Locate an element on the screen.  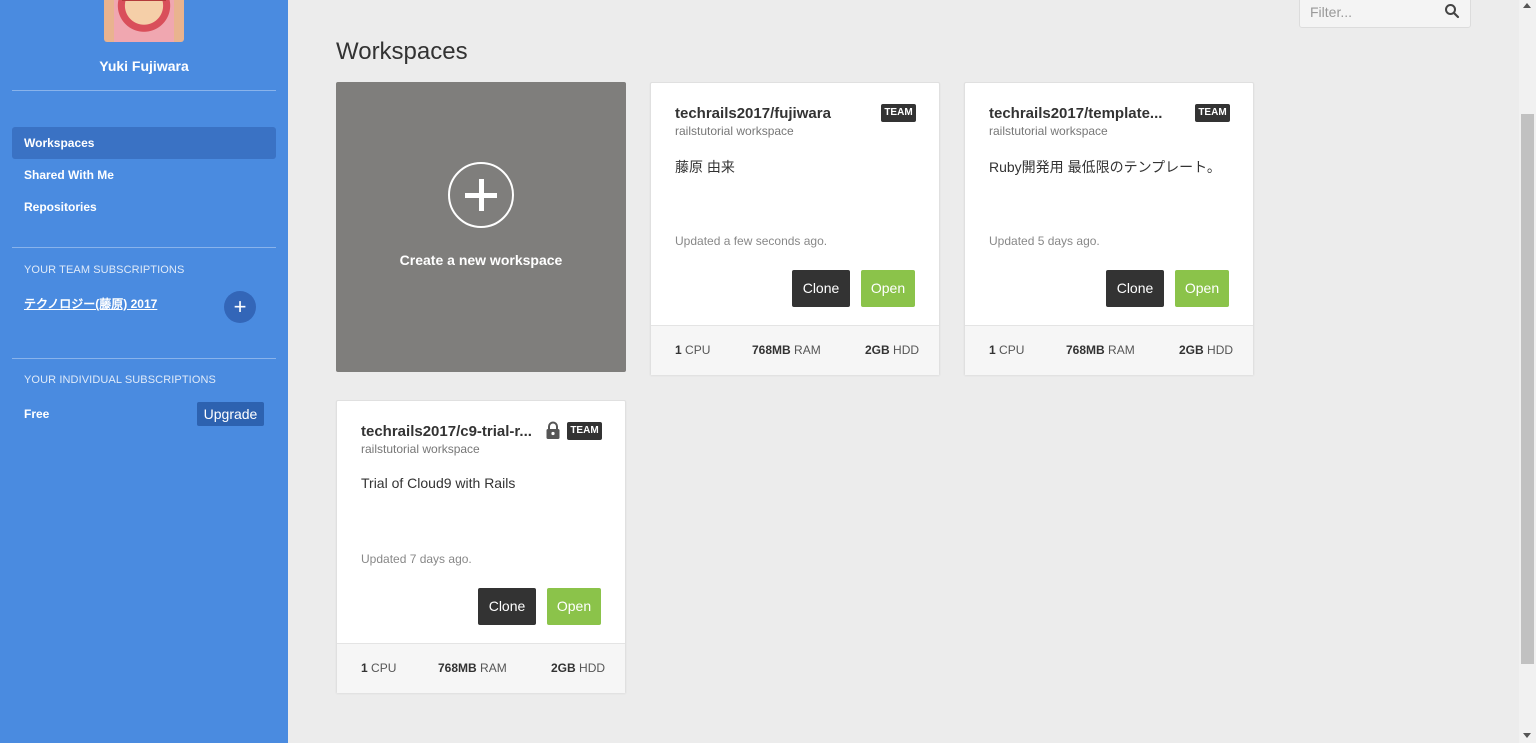
workspace-name: techrails2017/fujiwara is located at coordinates (770, 113).